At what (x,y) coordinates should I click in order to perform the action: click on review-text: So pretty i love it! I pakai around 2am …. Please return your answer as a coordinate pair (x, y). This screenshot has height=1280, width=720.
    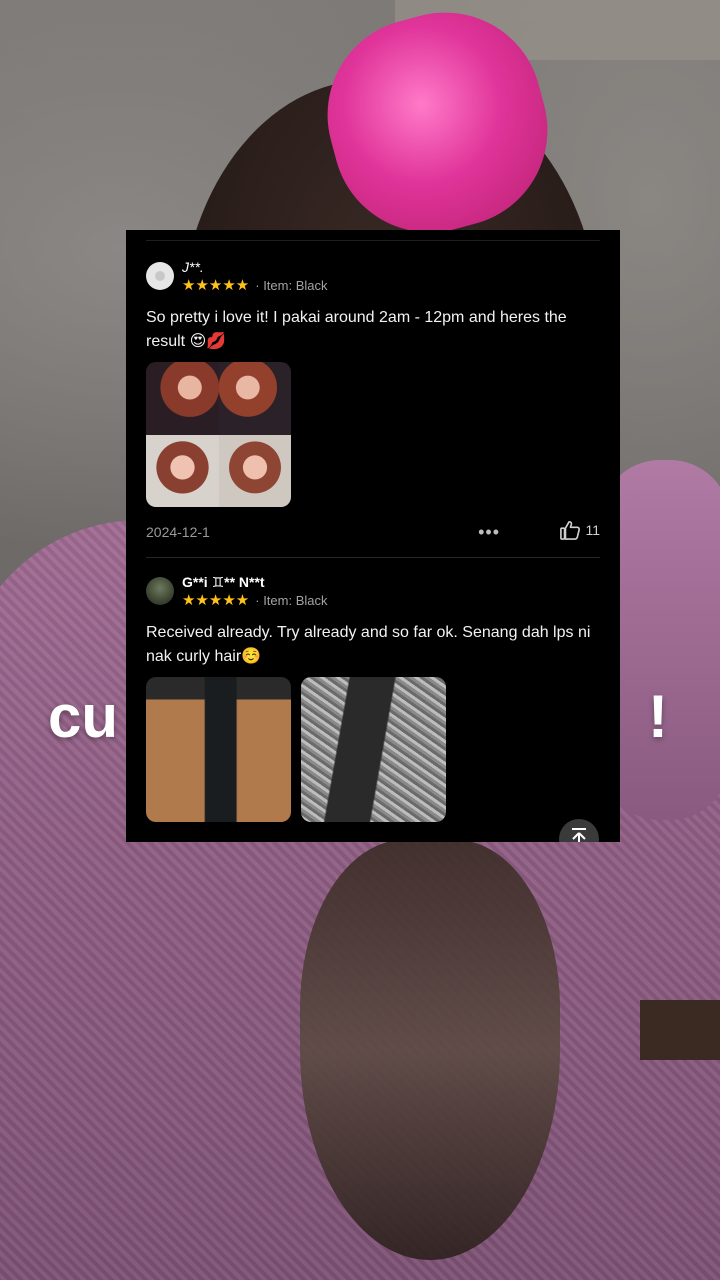
    Looking at the image, I should click on (356, 329).